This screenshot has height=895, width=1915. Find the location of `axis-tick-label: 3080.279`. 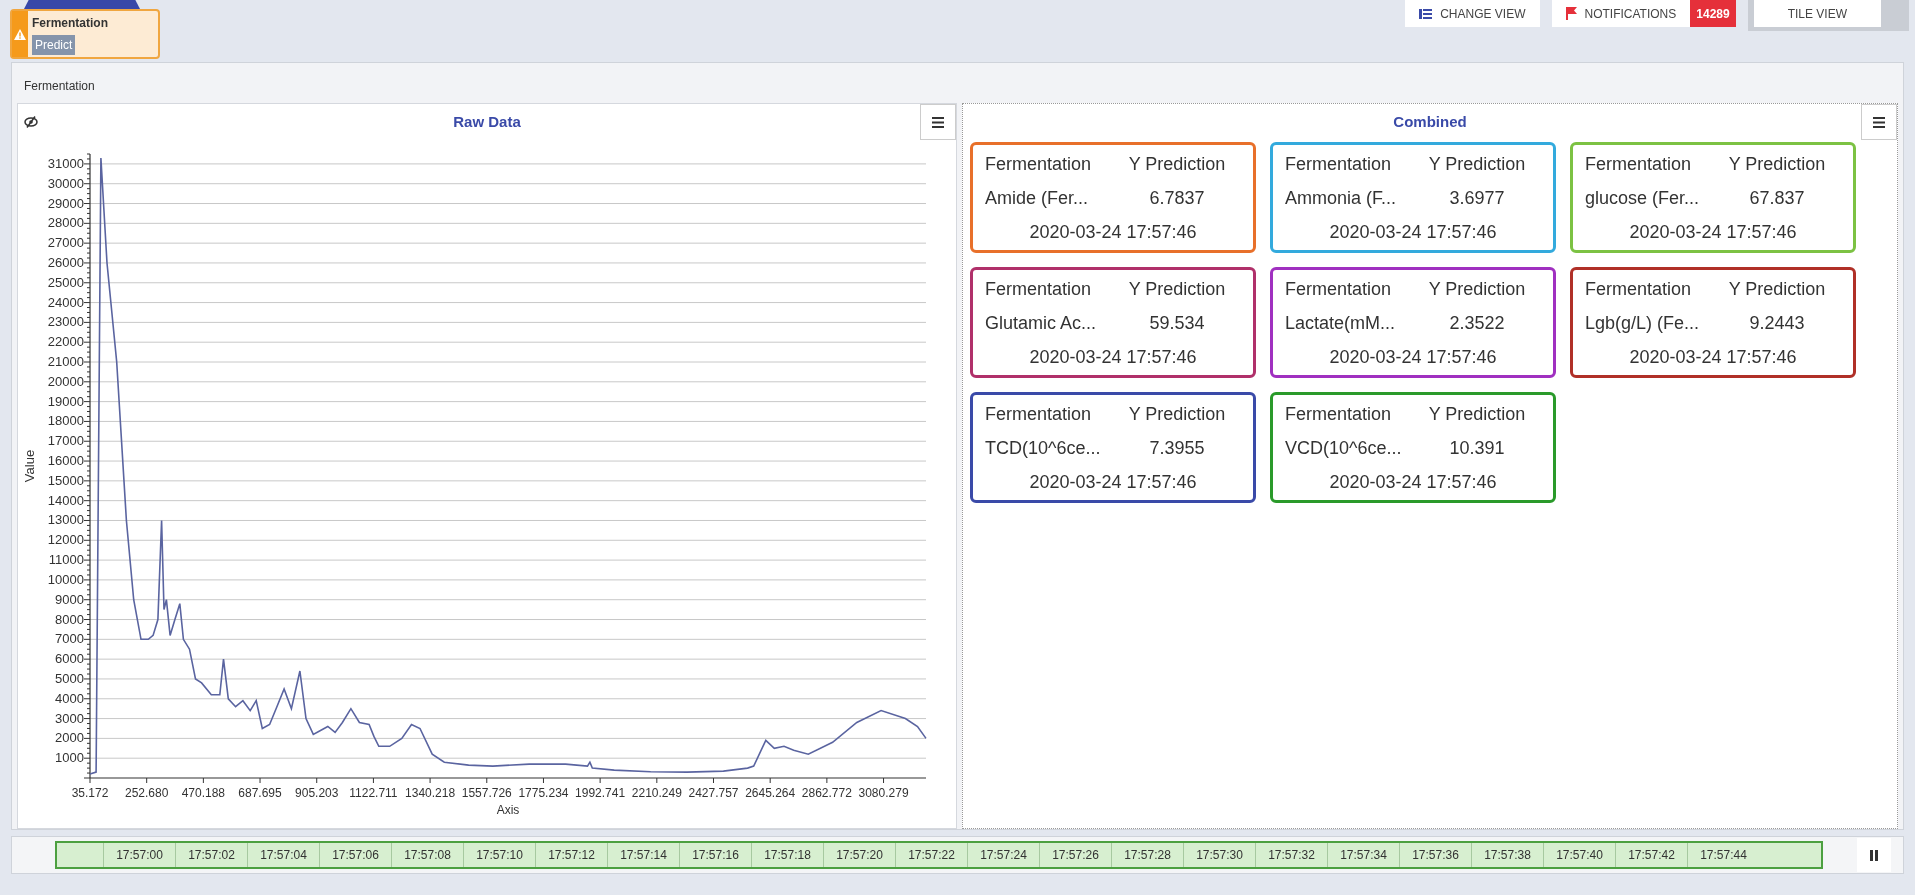

axis-tick-label: 3080.279 is located at coordinates (883, 793).